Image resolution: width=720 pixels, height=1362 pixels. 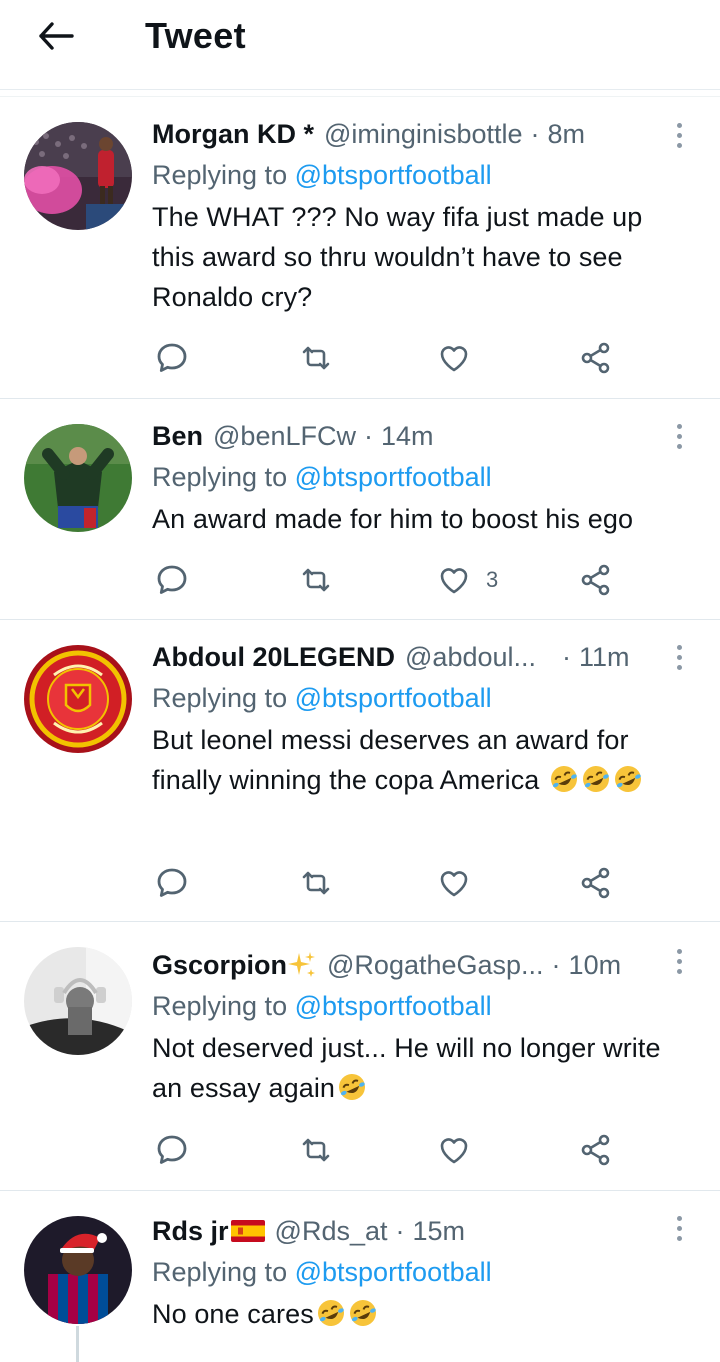 What do you see at coordinates (360, 45) in the screenshot?
I see `top-bar: Tweet` at bounding box center [360, 45].